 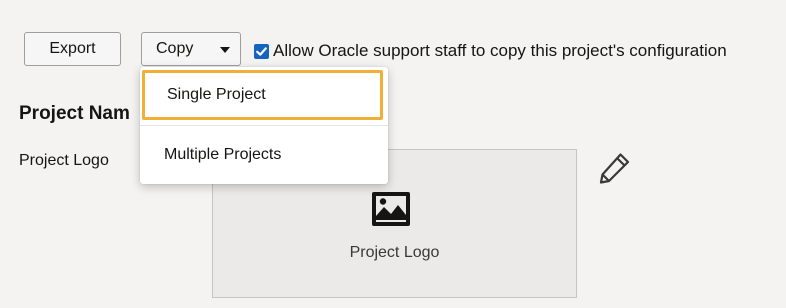 I want to click on menu-item-label: Multiple Projects, so click(x=223, y=154).